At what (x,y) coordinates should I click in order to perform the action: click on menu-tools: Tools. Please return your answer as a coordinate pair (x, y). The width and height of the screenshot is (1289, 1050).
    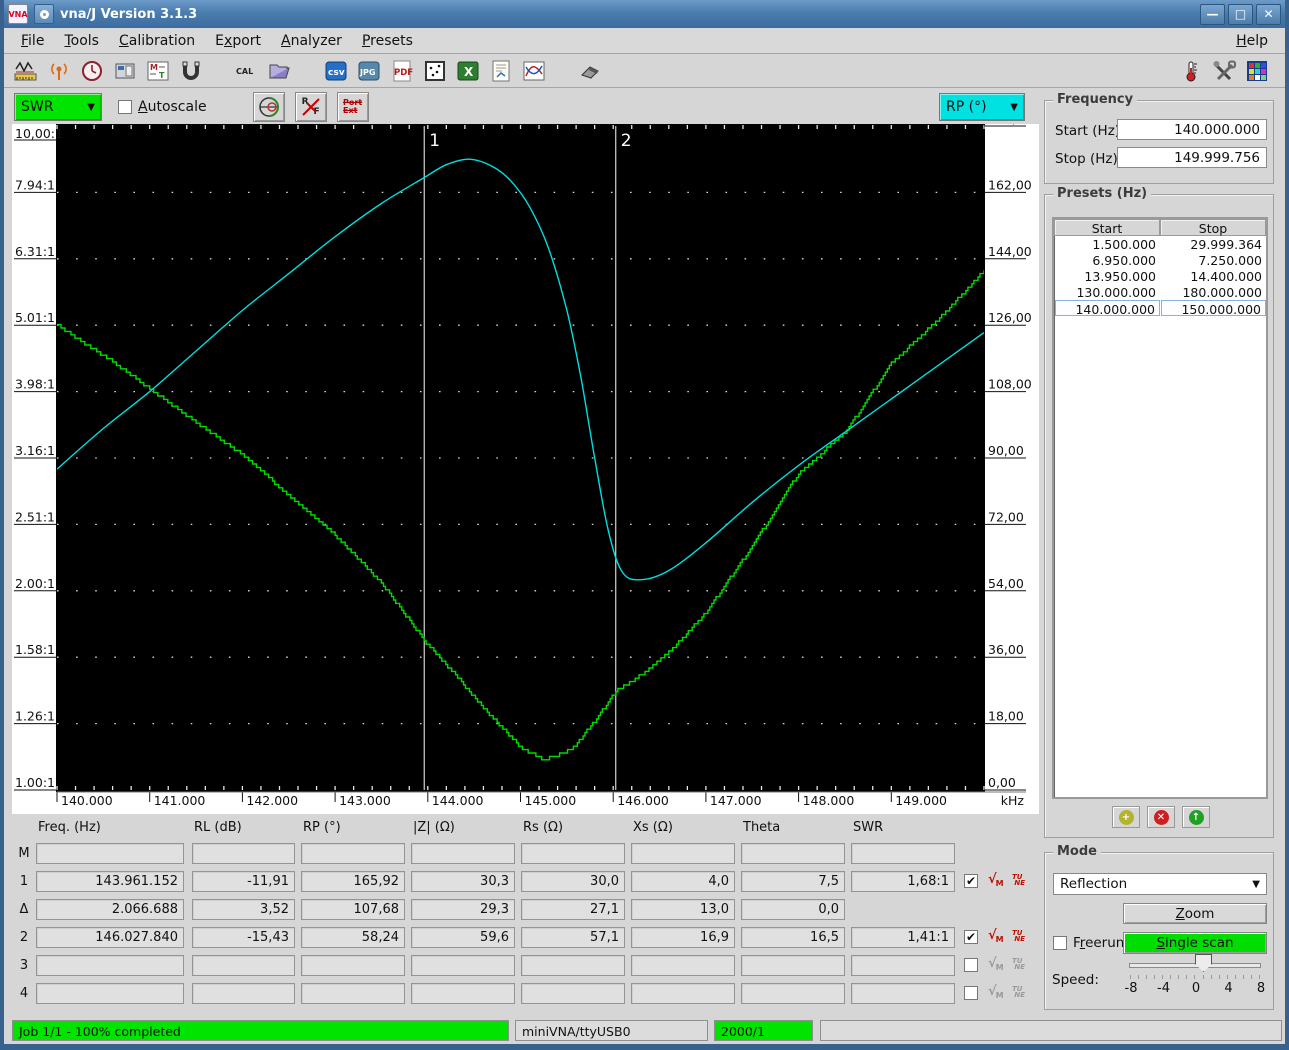
    Looking at the image, I should click on (81, 41).